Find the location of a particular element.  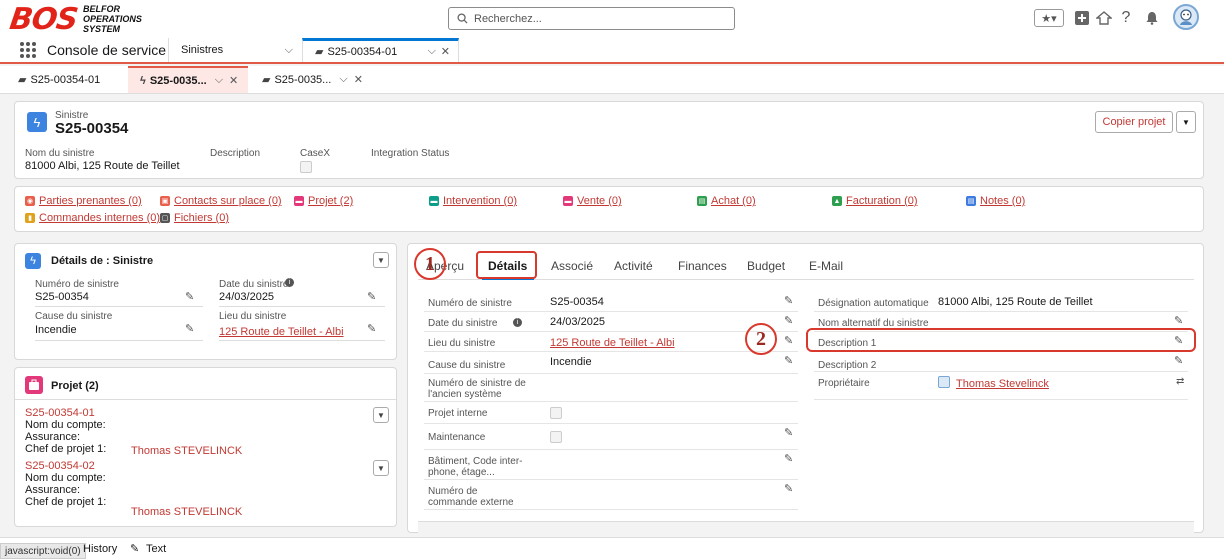

collapsed-section-header is located at coordinates (806, 527).